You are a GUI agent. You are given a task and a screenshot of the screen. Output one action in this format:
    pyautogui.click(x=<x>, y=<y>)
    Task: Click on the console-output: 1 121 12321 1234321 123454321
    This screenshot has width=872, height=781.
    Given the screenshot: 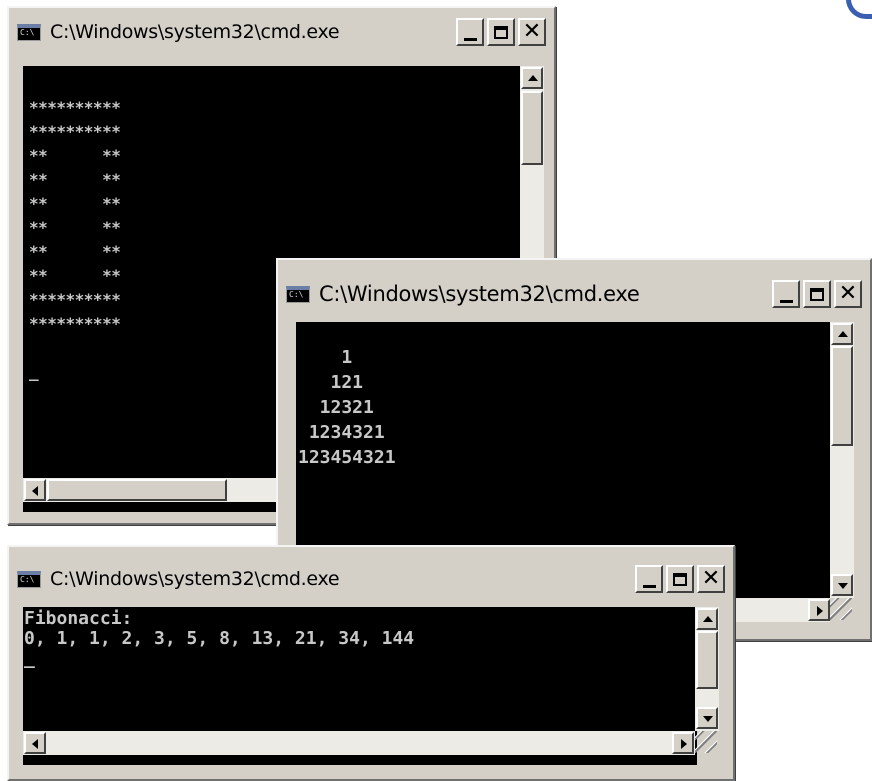 What is the action you would take?
    pyautogui.click(x=347, y=407)
    